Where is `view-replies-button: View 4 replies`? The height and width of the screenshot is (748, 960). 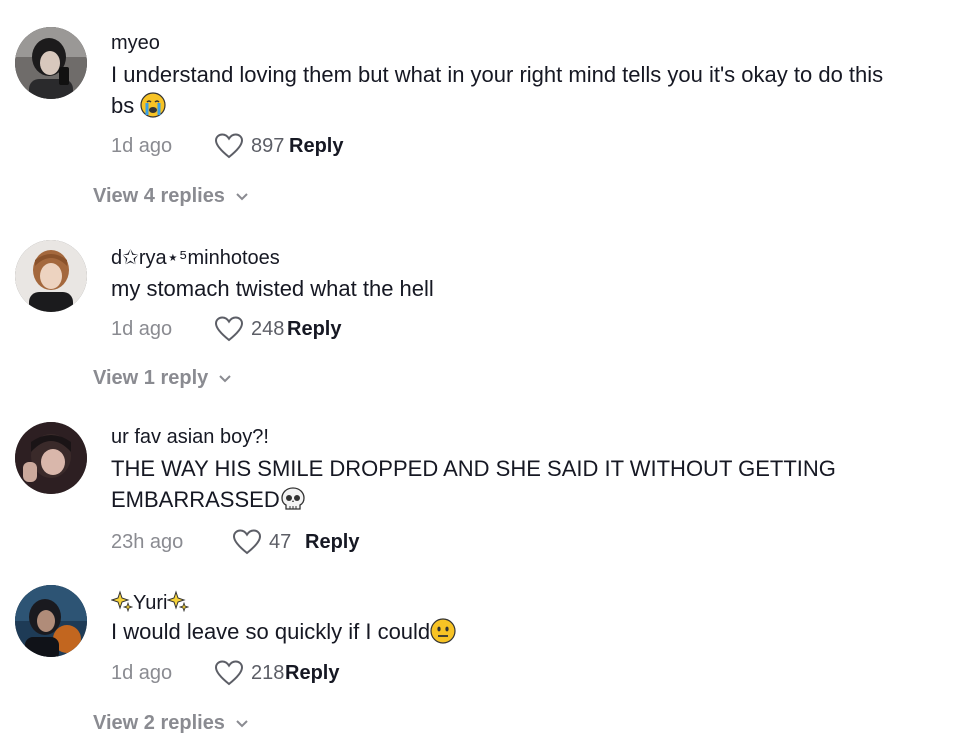 view-replies-button: View 4 replies is located at coordinates (171, 196).